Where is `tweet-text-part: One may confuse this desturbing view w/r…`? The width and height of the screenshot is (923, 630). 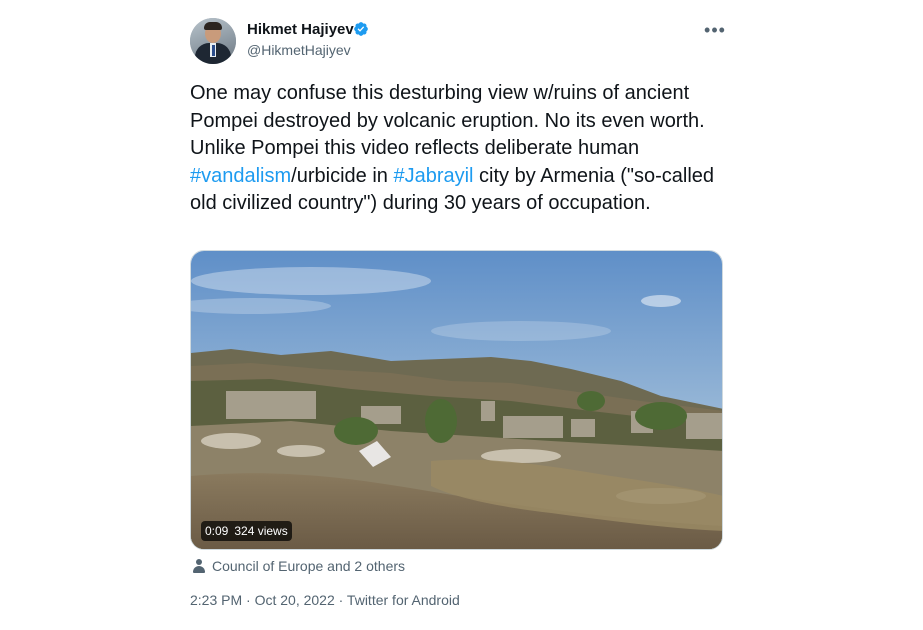
tweet-text-part: One may confuse this desturbing view w/r… is located at coordinates (447, 120).